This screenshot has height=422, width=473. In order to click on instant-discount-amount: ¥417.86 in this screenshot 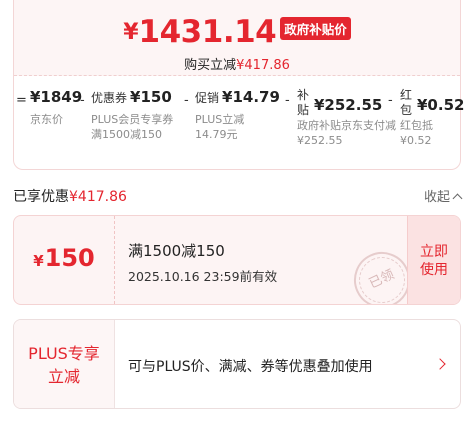, I will do `click(263, 65)`.